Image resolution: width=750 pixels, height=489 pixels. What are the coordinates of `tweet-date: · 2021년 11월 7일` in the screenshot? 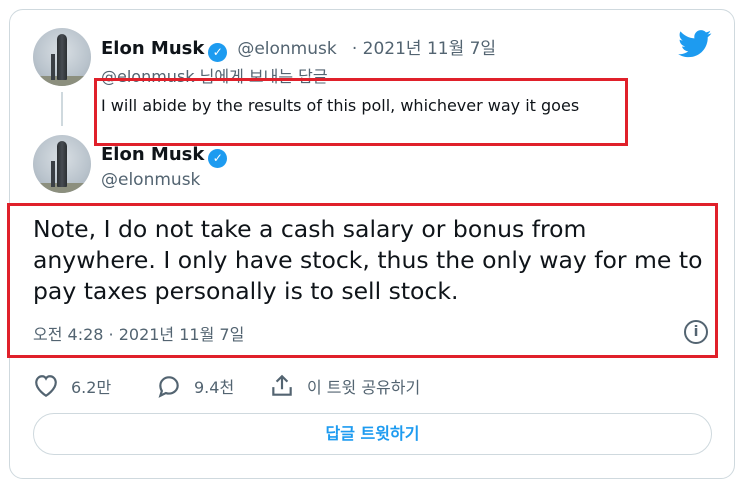 It's located at (424, 49).